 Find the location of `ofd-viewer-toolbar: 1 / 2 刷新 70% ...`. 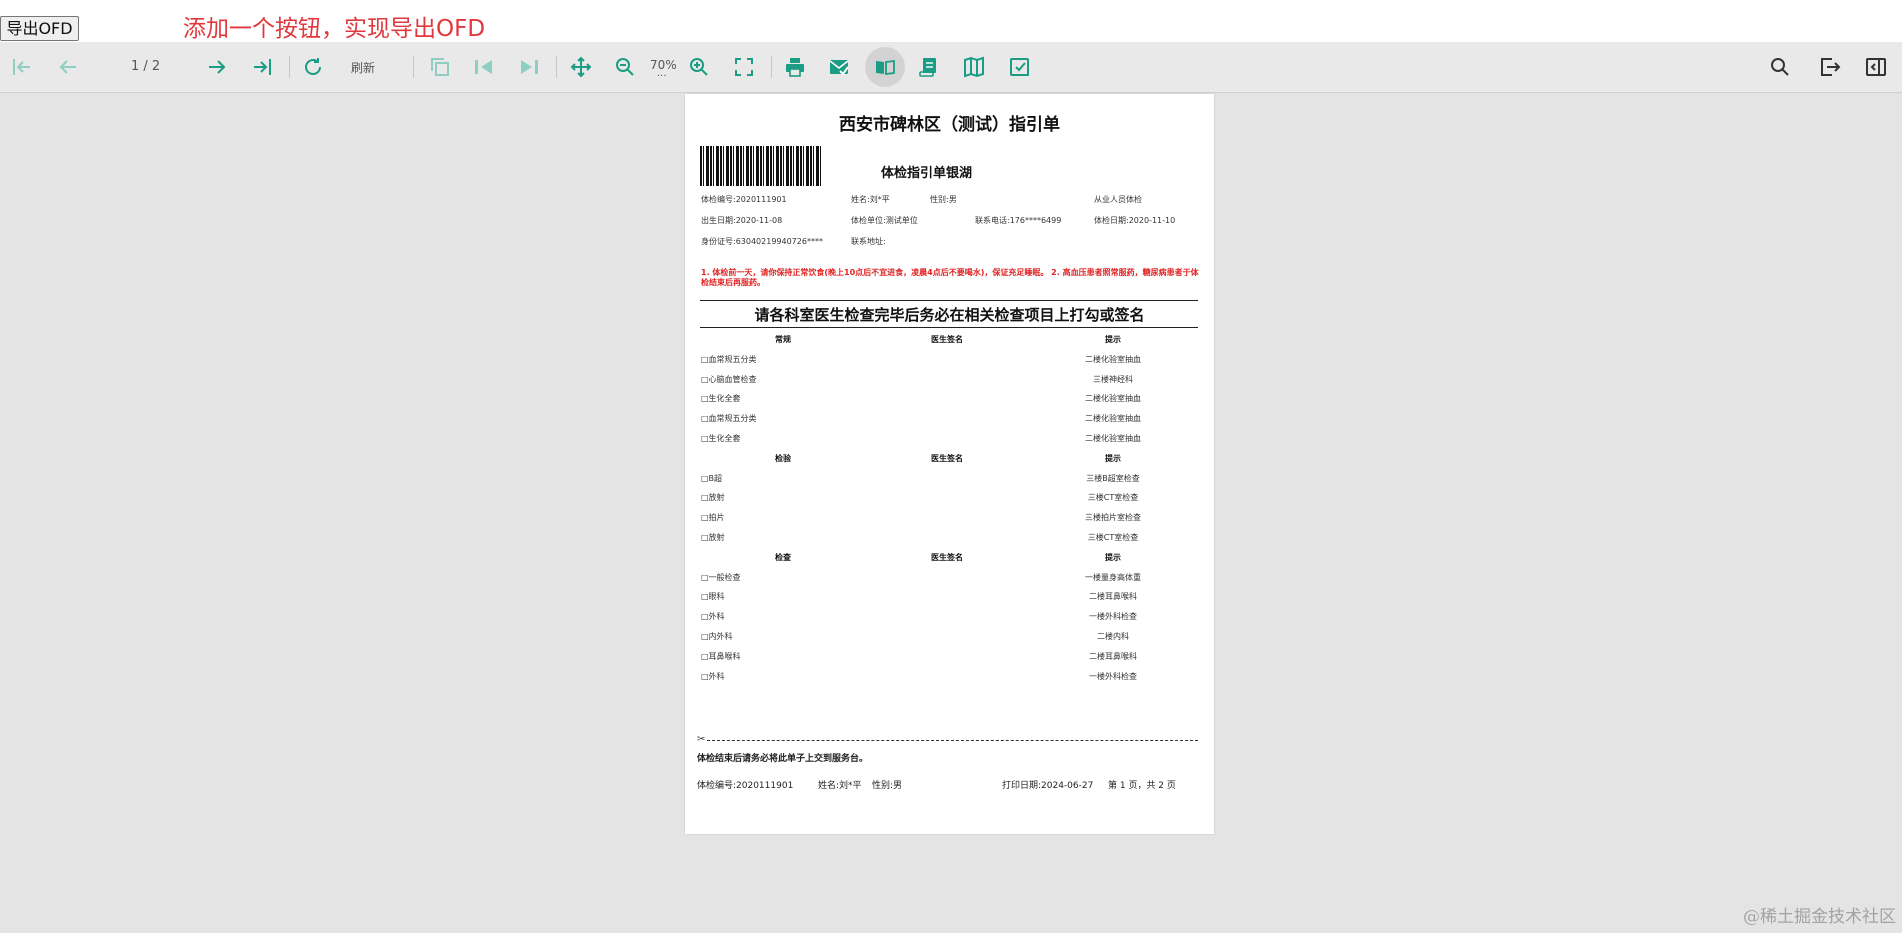

ofd-viewer-toolbar: 1 / 2 刷新 70% ... is located at coordinates (951, 67).